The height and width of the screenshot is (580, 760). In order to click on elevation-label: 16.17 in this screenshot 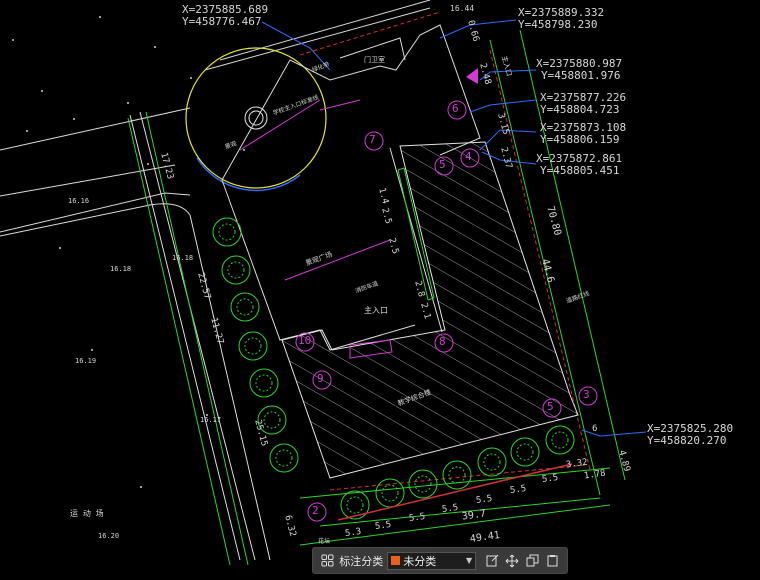, I will do `click(211, 420)`.